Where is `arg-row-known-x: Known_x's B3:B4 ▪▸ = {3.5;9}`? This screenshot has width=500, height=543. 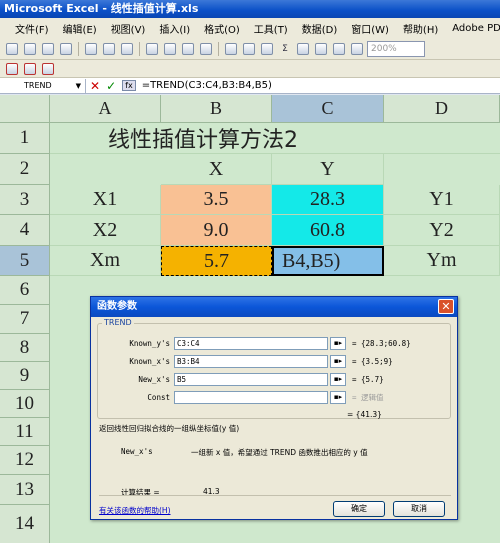 arg-row-known-x: Known_x's B3:B4 ▪▸ = {3.5;9} is located at coordinates (274, 361).